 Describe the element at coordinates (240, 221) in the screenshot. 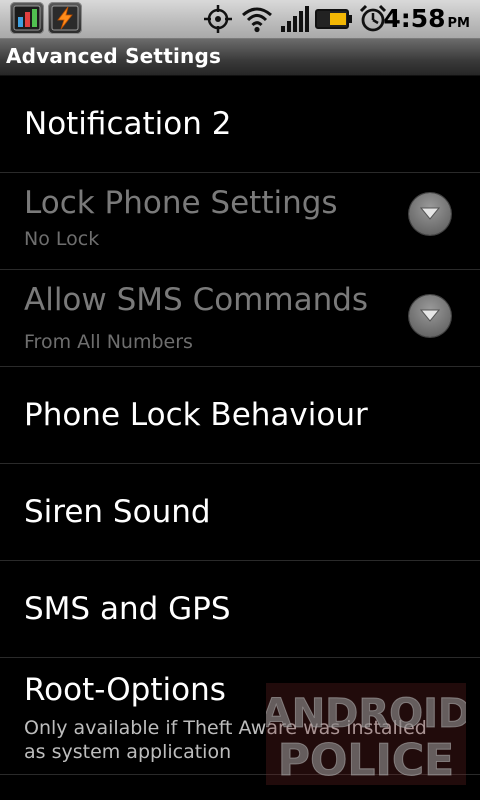

I see `setting-lock-phone-settings: Lock Phone Settings No Lock` at that location.